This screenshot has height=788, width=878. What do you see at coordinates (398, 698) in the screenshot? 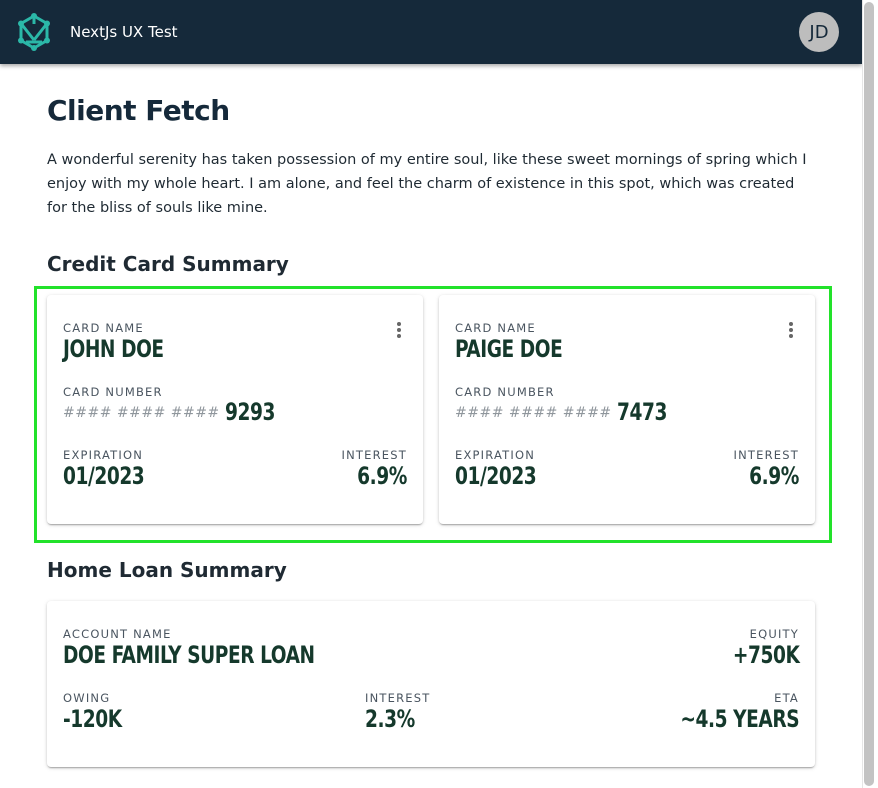
I see `loan-interest-label: INTEREST` at bounding box center [398, 698].